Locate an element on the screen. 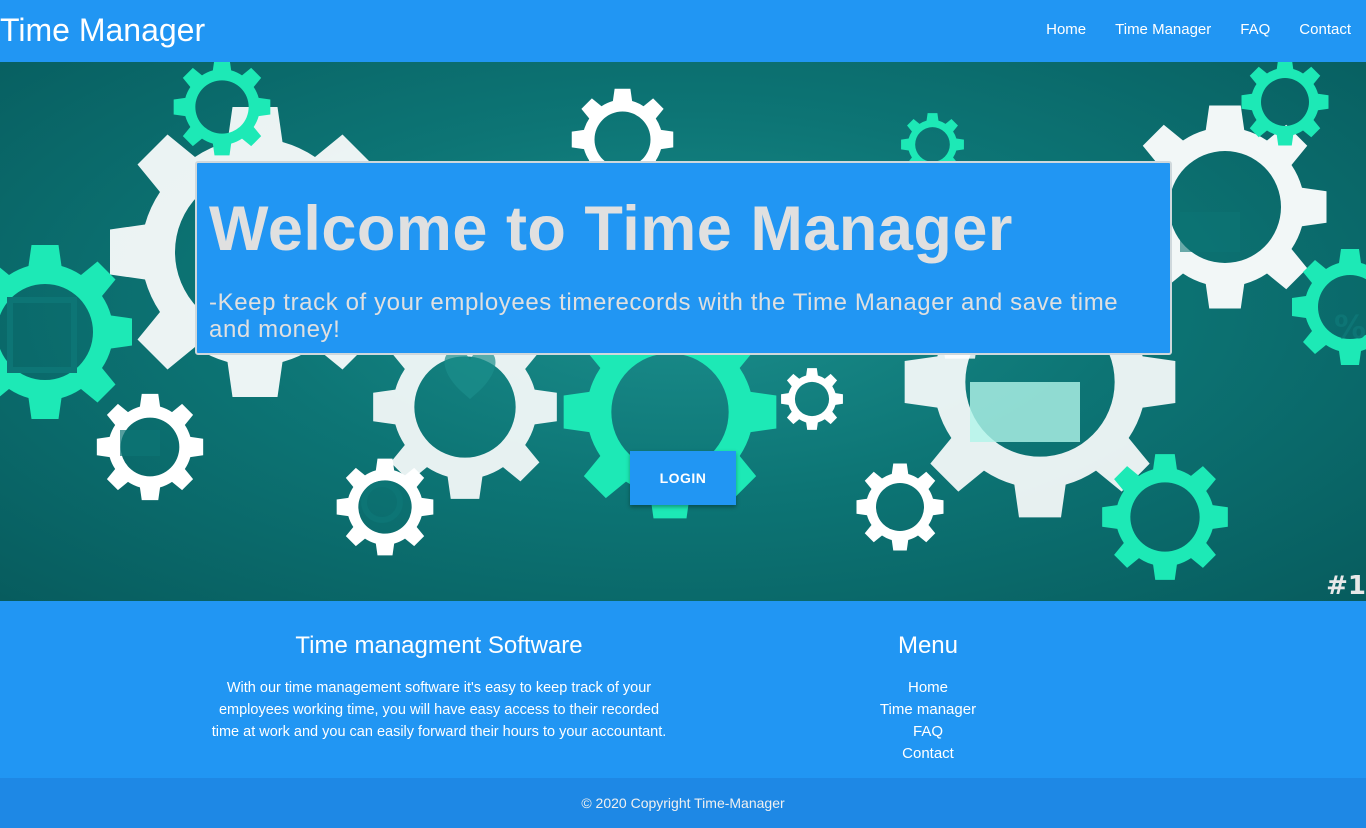 The image size is (1366, 828). brand-logo: Time Manager is located at coordinates (102, 30).